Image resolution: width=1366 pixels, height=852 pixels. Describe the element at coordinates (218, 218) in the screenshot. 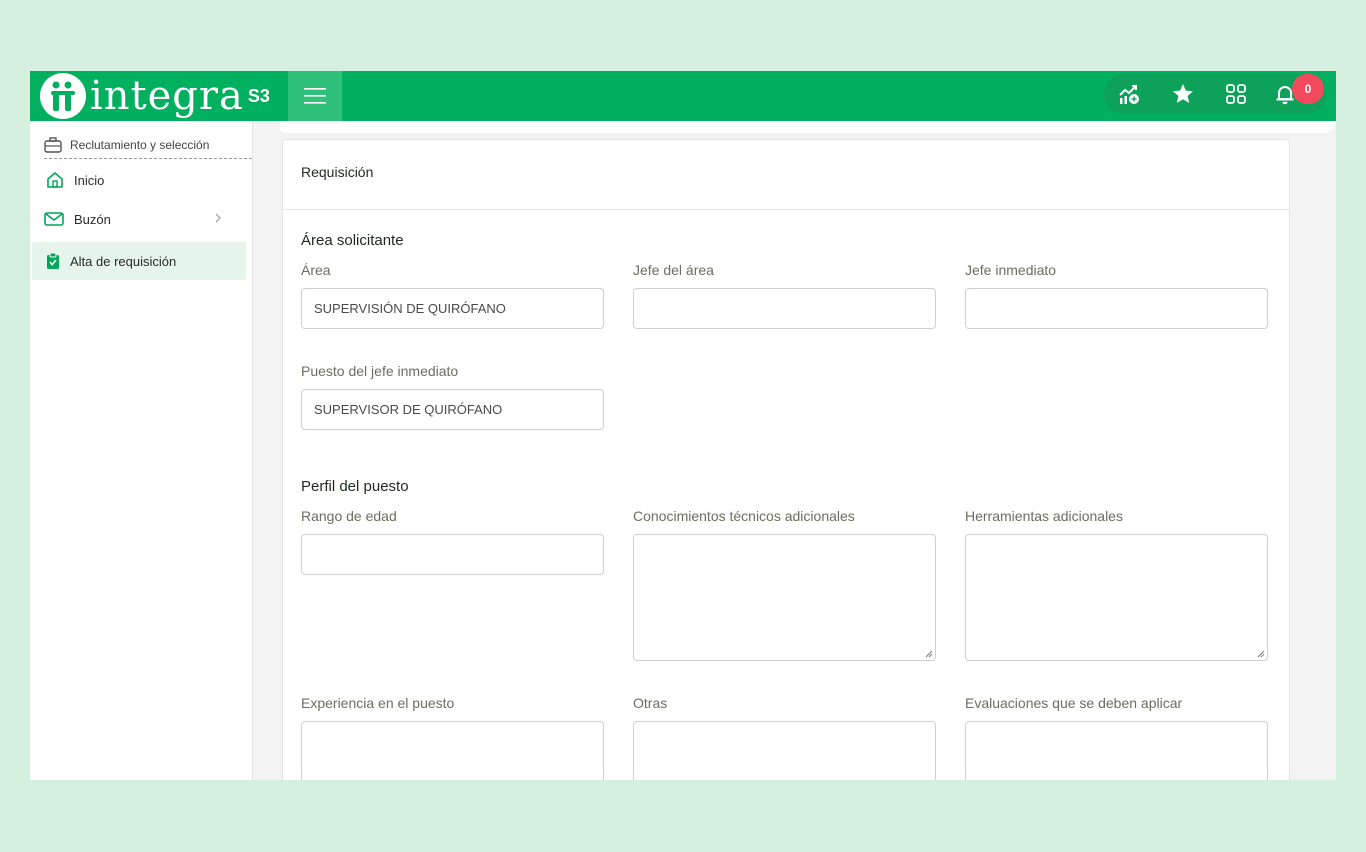

I see `chevron-right-icon` at that location.